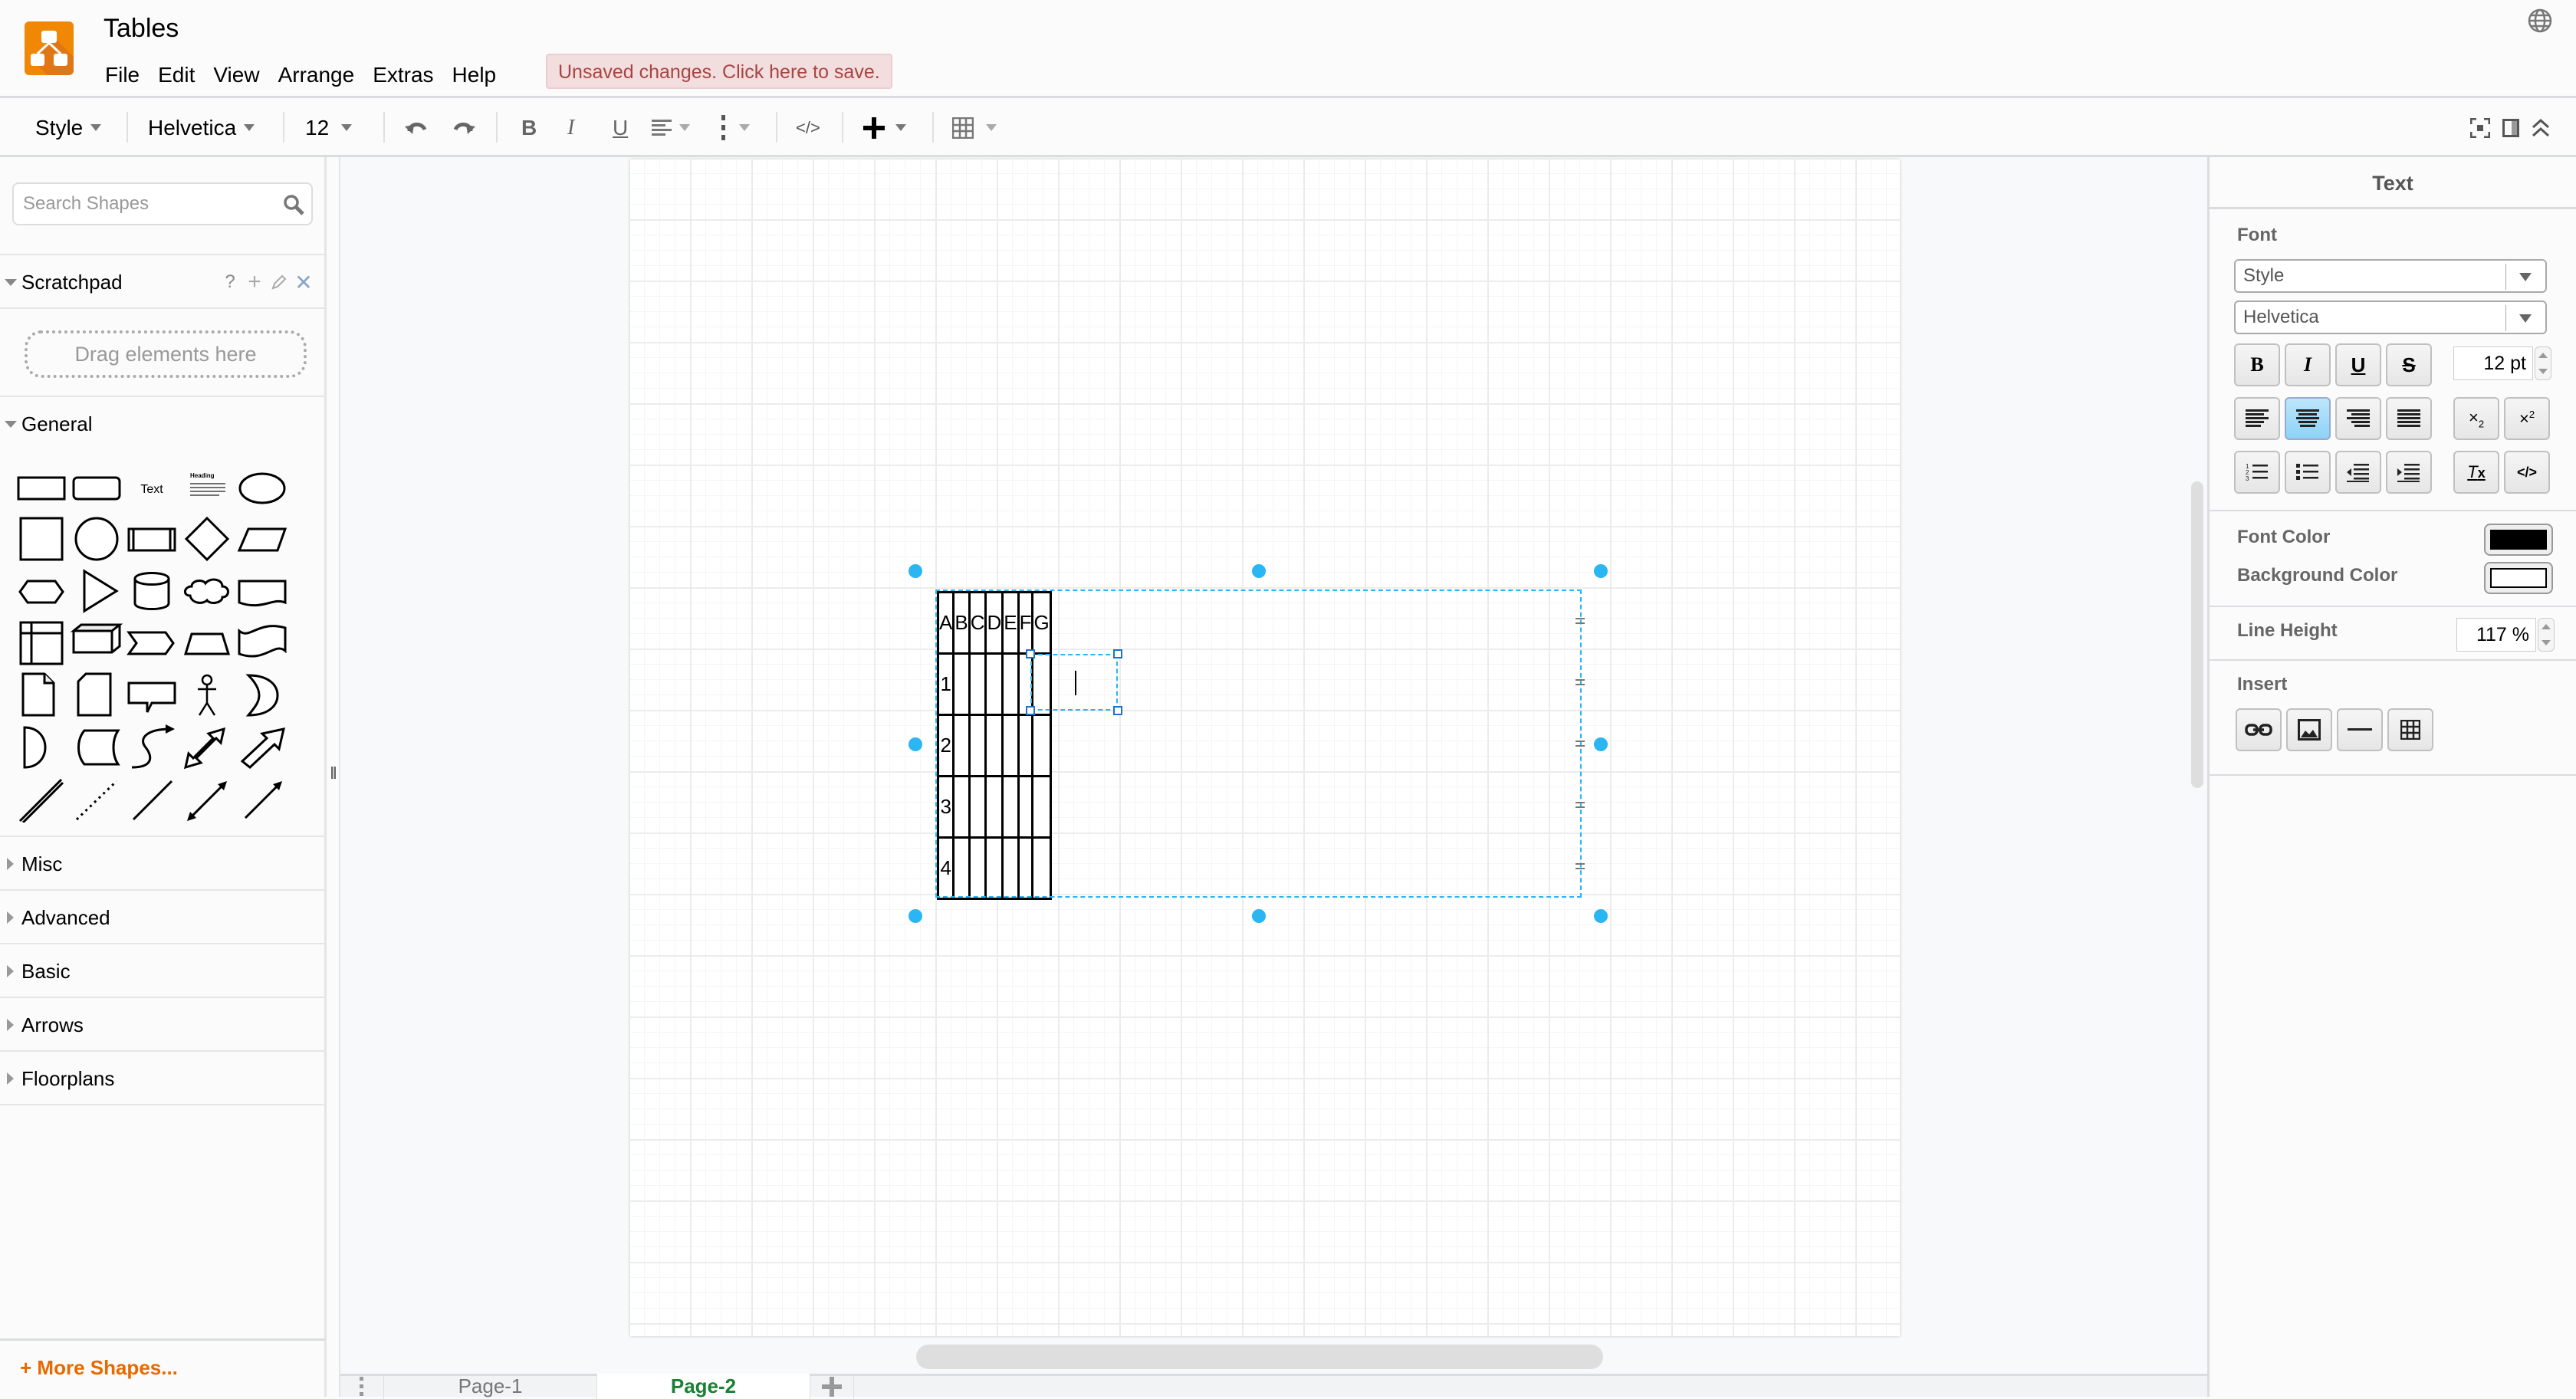 The width and height of the screenshot is (2576, 1399). I want to click on vertical-align-dropdown, so click(735, 127).